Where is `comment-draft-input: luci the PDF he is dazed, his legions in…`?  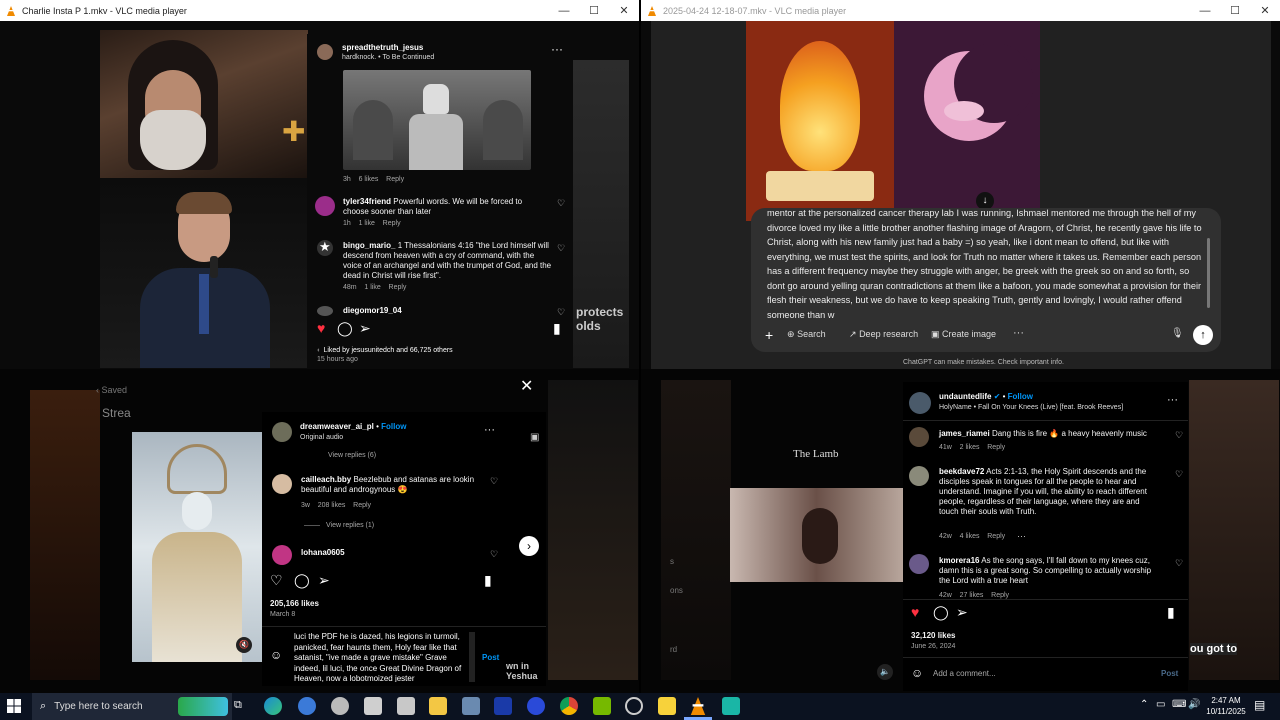 comment-draft-input: luci the PDF he is dazed, his legions in… is located at coordinates (381, 657).